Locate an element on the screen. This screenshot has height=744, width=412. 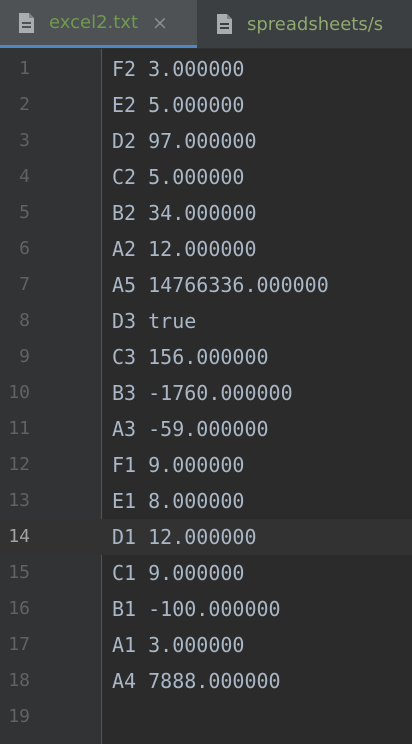
line-number: 7 is located at coordinates (24, 284).